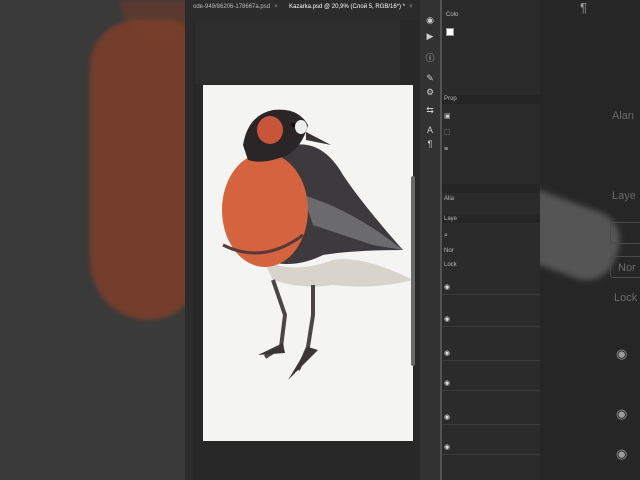 The width and height of the screenshot is (640, 480). I want to click on align-icon: ≡, so click(446, 149).